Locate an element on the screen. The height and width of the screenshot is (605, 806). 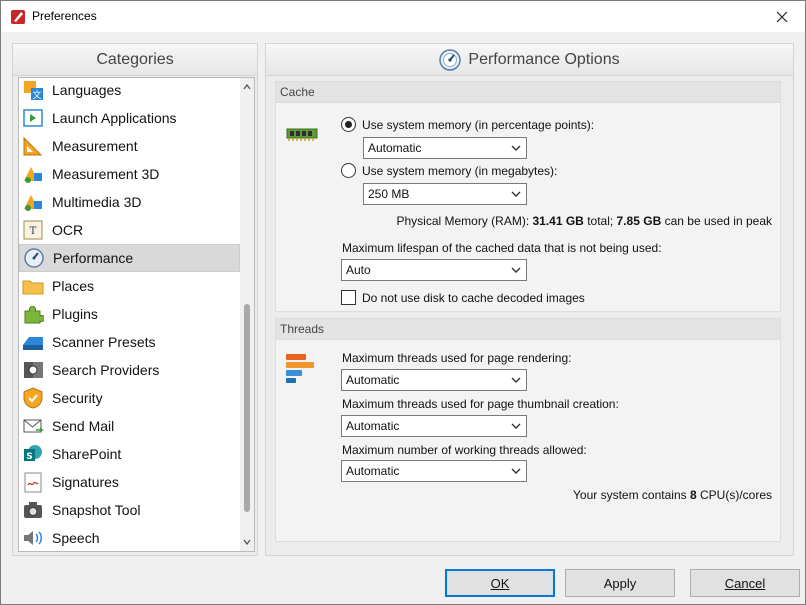
sidebar-item-scanner-presets: Scanner Presets is located at coordinates (129, 342).